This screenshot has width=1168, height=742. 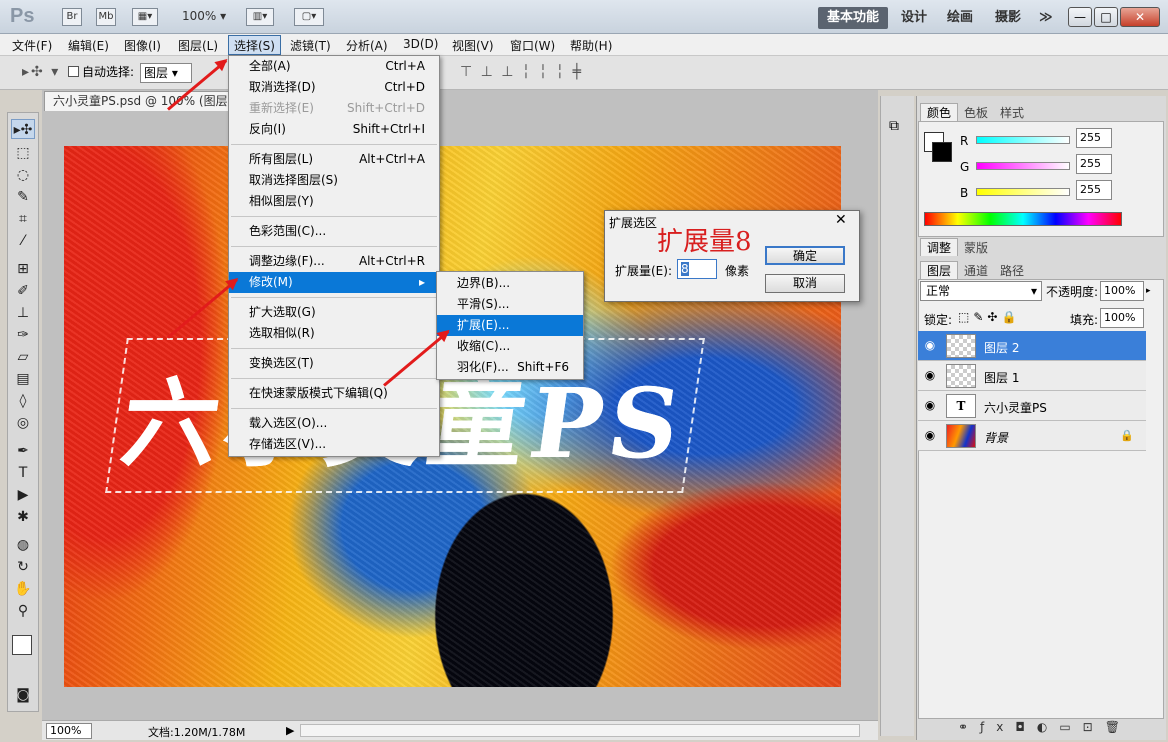 I want to click on view-extras-icon: ▦▾, so click(x=145, y=17).